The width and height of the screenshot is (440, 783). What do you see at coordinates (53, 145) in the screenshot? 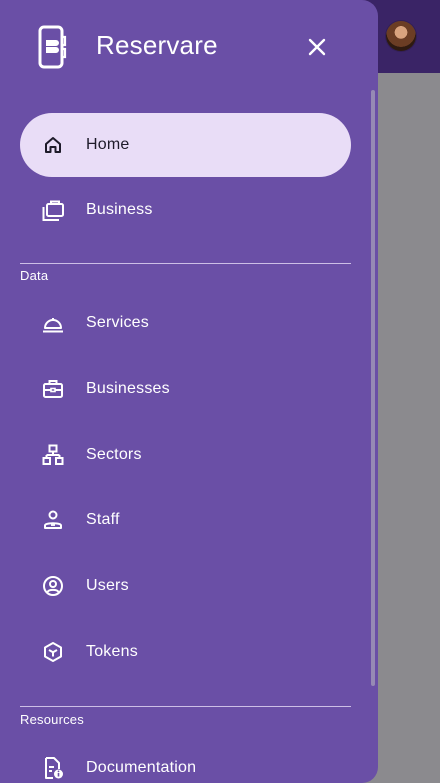
I see `home-icon` at bounding box center [53, 145].